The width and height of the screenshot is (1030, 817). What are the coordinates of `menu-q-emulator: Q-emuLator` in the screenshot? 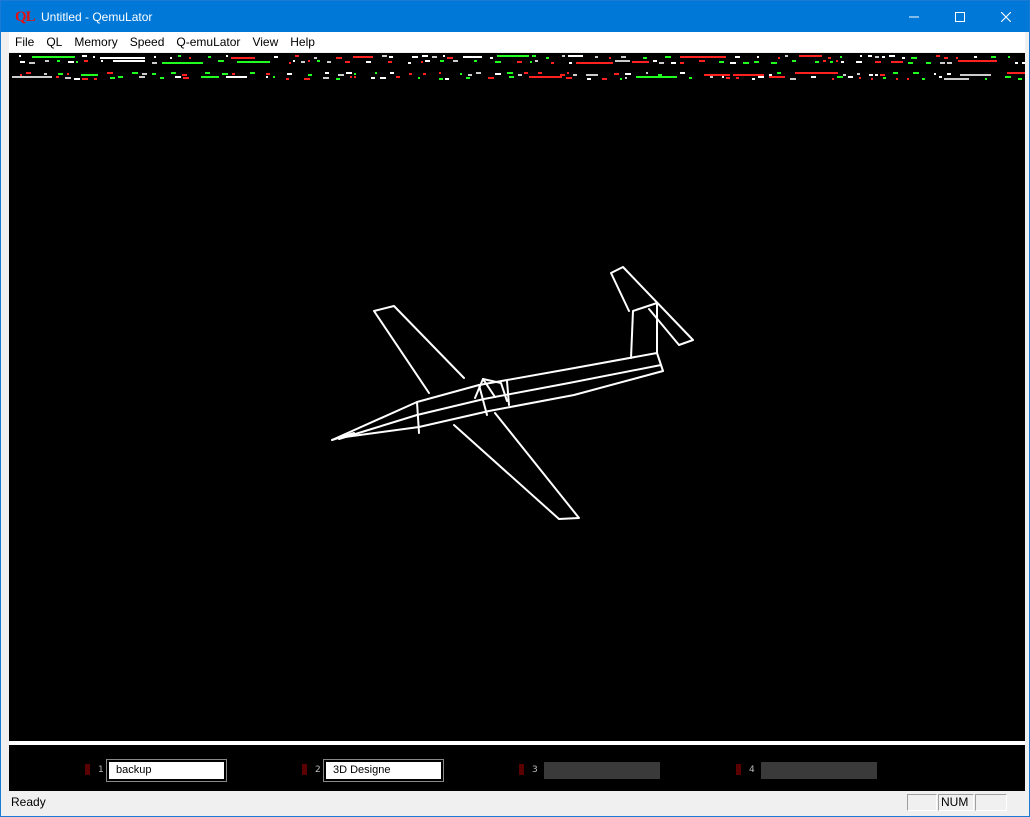 It's located at (208, 42).